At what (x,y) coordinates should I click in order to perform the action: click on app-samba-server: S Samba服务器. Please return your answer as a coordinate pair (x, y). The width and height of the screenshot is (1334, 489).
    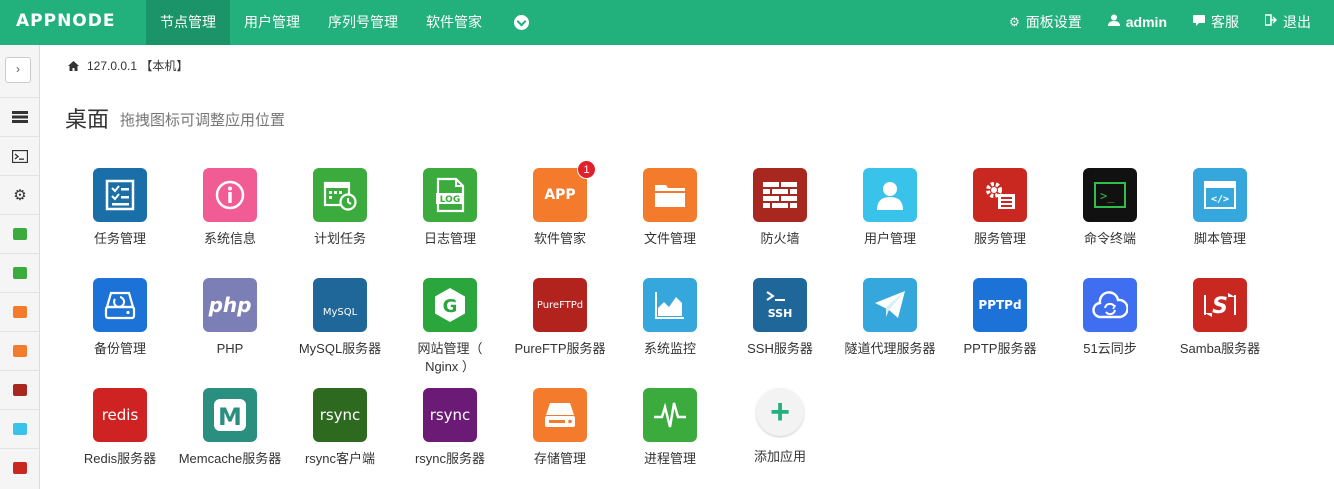
    Looking at the image, I should click on (1220, 318).